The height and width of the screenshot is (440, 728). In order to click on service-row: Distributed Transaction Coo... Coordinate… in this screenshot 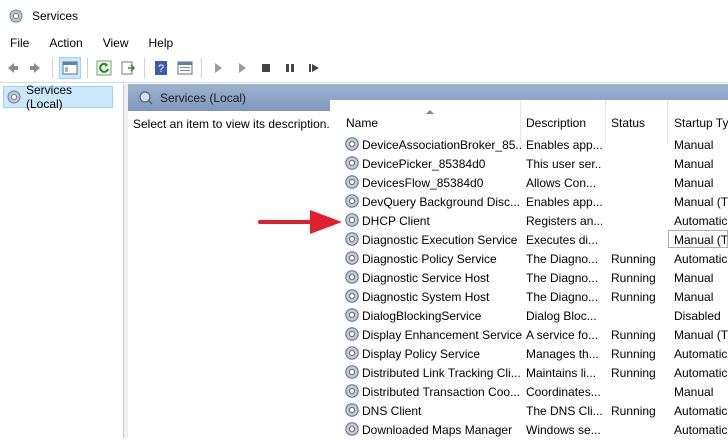, I will do `click(529, 391)`.